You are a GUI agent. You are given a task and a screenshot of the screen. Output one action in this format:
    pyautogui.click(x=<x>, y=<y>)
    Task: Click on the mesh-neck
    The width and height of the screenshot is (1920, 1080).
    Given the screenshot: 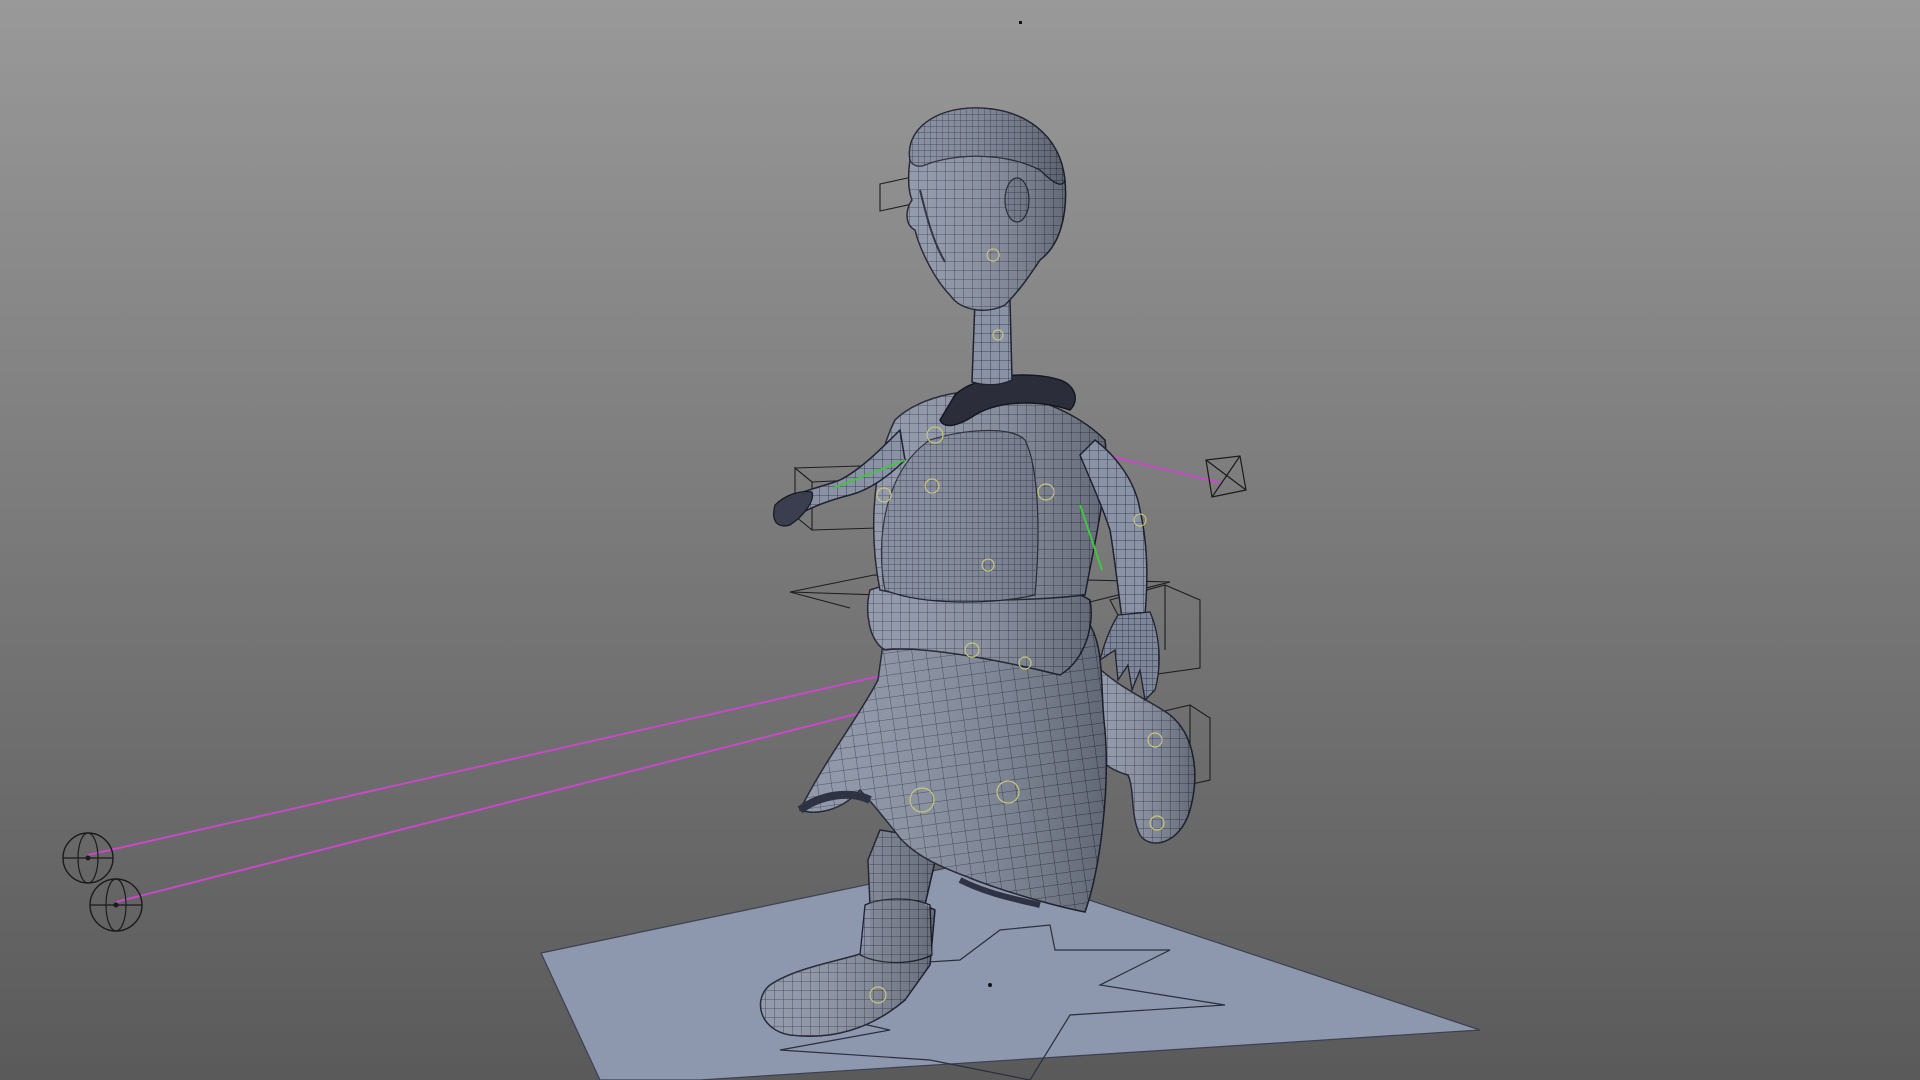 What is the action you would take?
    pyautogui.click(x=992, y=342)
    